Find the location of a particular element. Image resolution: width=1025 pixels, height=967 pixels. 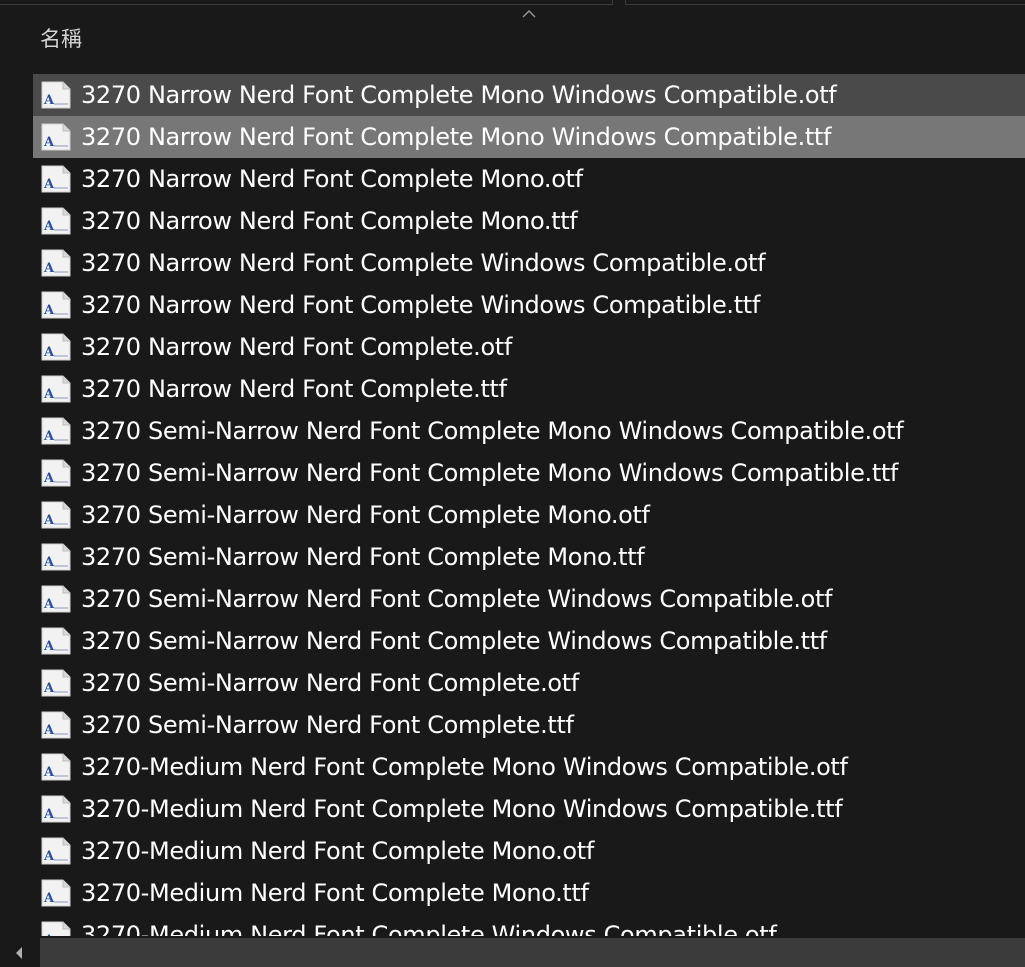

file-row: A 3270 Narrow Nerd Font Complete Mono.ttf is located at coordinates (529, 221).